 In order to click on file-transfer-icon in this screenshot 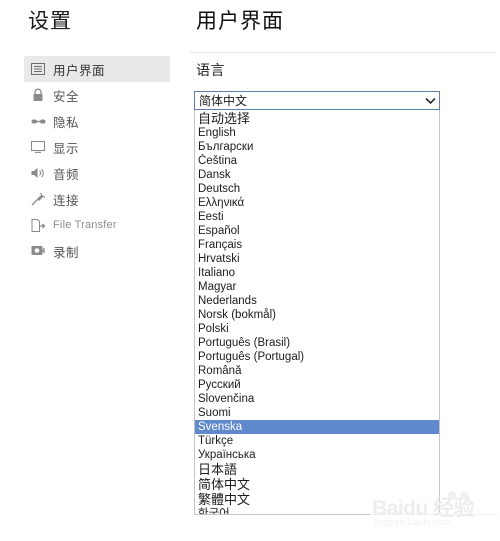, I will do `click(38, 225)`.